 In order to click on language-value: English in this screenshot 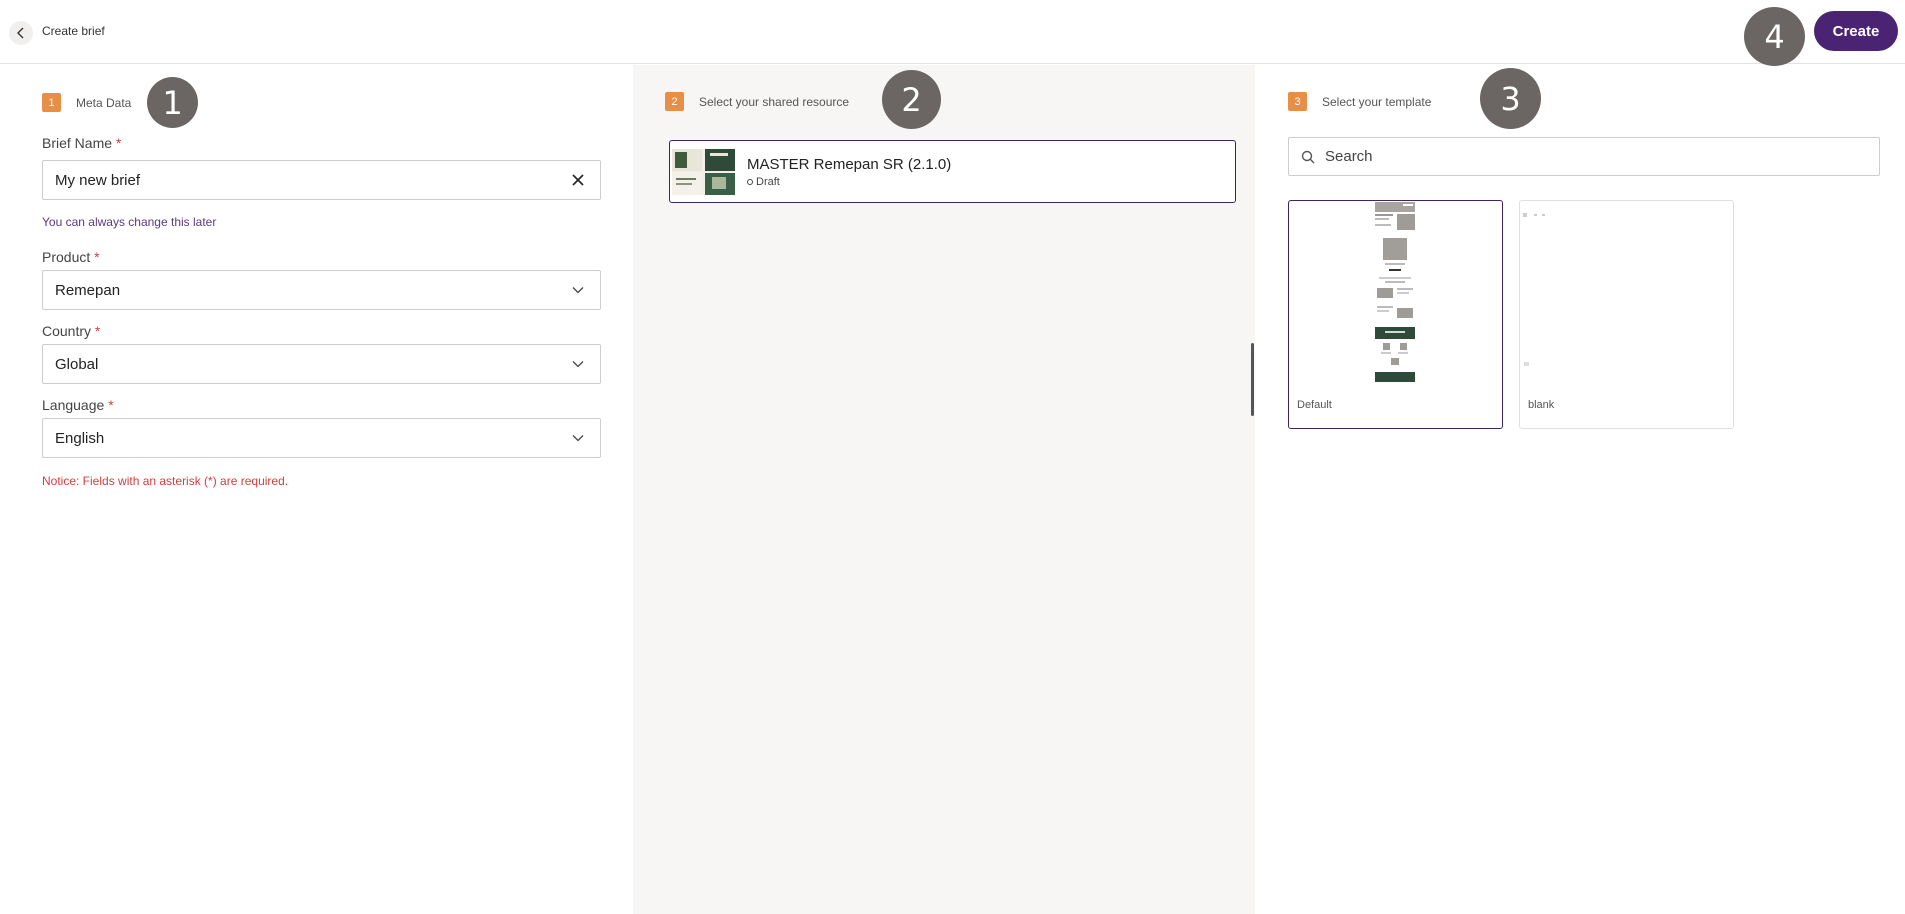, I will do `click(80, 438)`.